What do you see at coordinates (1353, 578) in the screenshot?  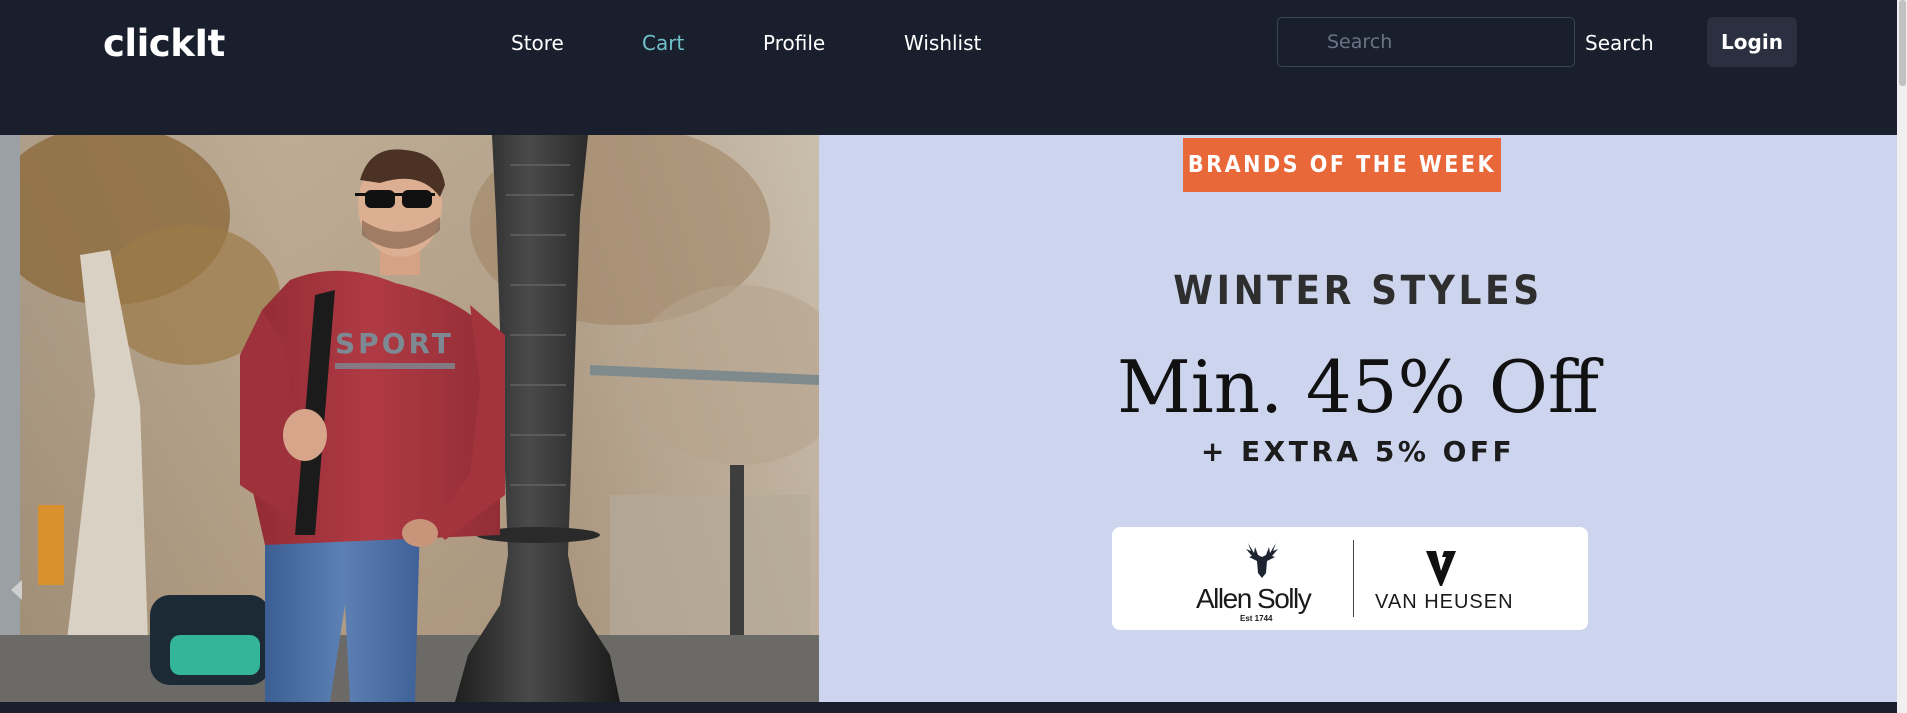 I see `logo-divider` at bounding box center [1353, 578].